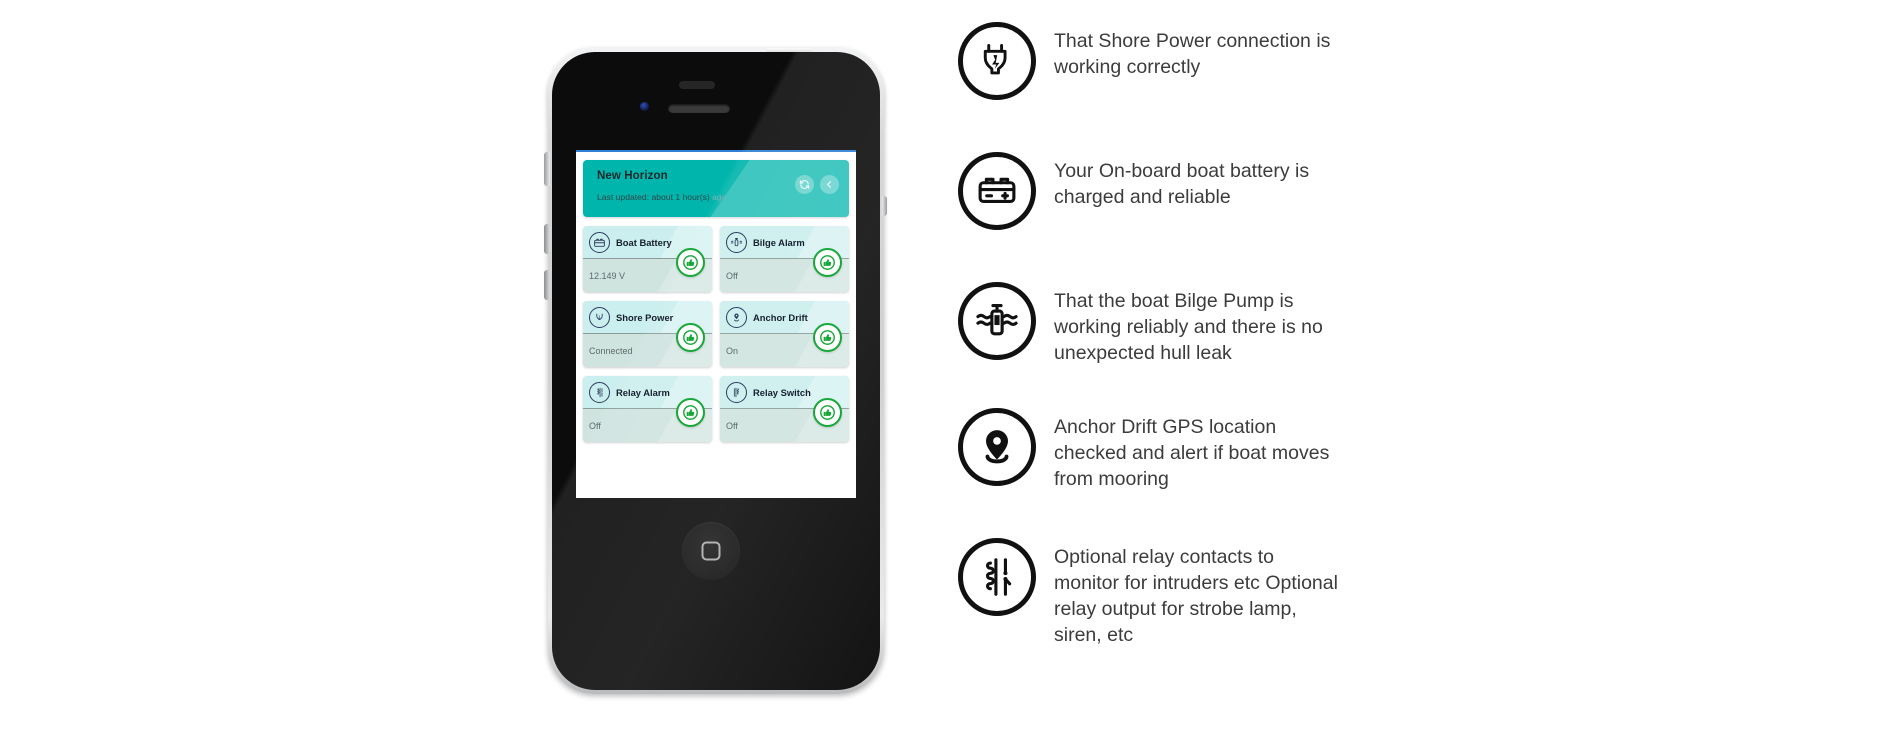 This screenshot has height=745, width=1887. Describe the element at coordinates (697, 85) in the screenshot. I see `proximity-sensor-icon` at that location.